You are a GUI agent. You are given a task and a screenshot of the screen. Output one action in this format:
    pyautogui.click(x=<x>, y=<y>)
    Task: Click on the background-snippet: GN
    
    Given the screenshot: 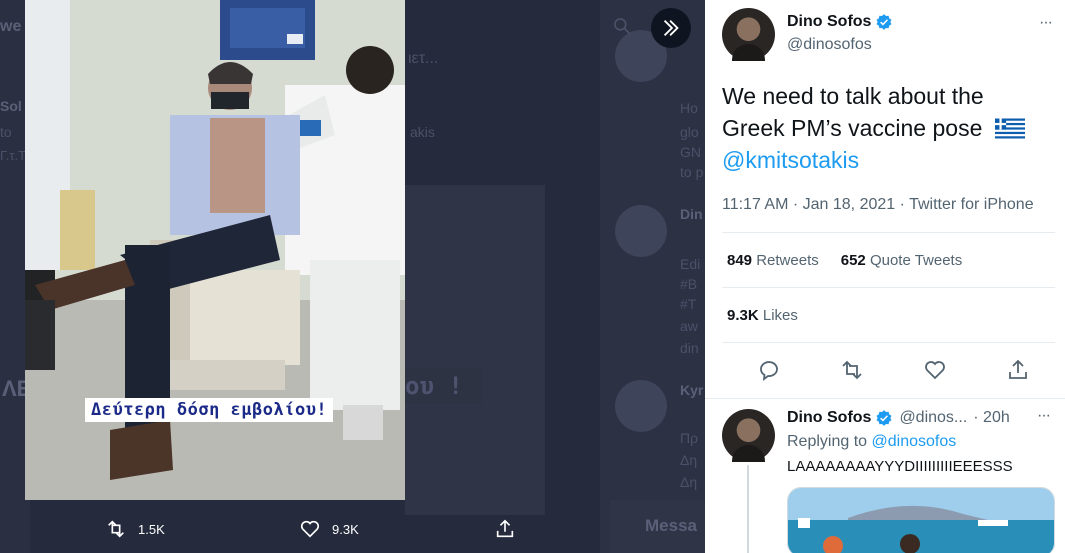 What is the action you would take?
    pyautogui.click(x=690, y=152)
    